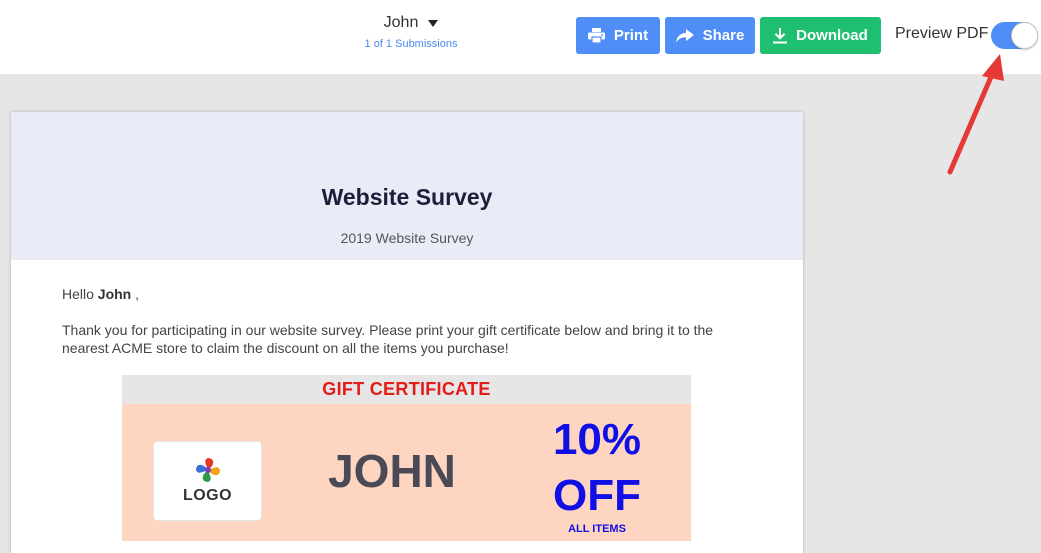 The height and width of the screenshot is (553, 1041). Describe the element at coordinates (207, 495) in the screenshot. I see `logo-text: LOGO` at that location.